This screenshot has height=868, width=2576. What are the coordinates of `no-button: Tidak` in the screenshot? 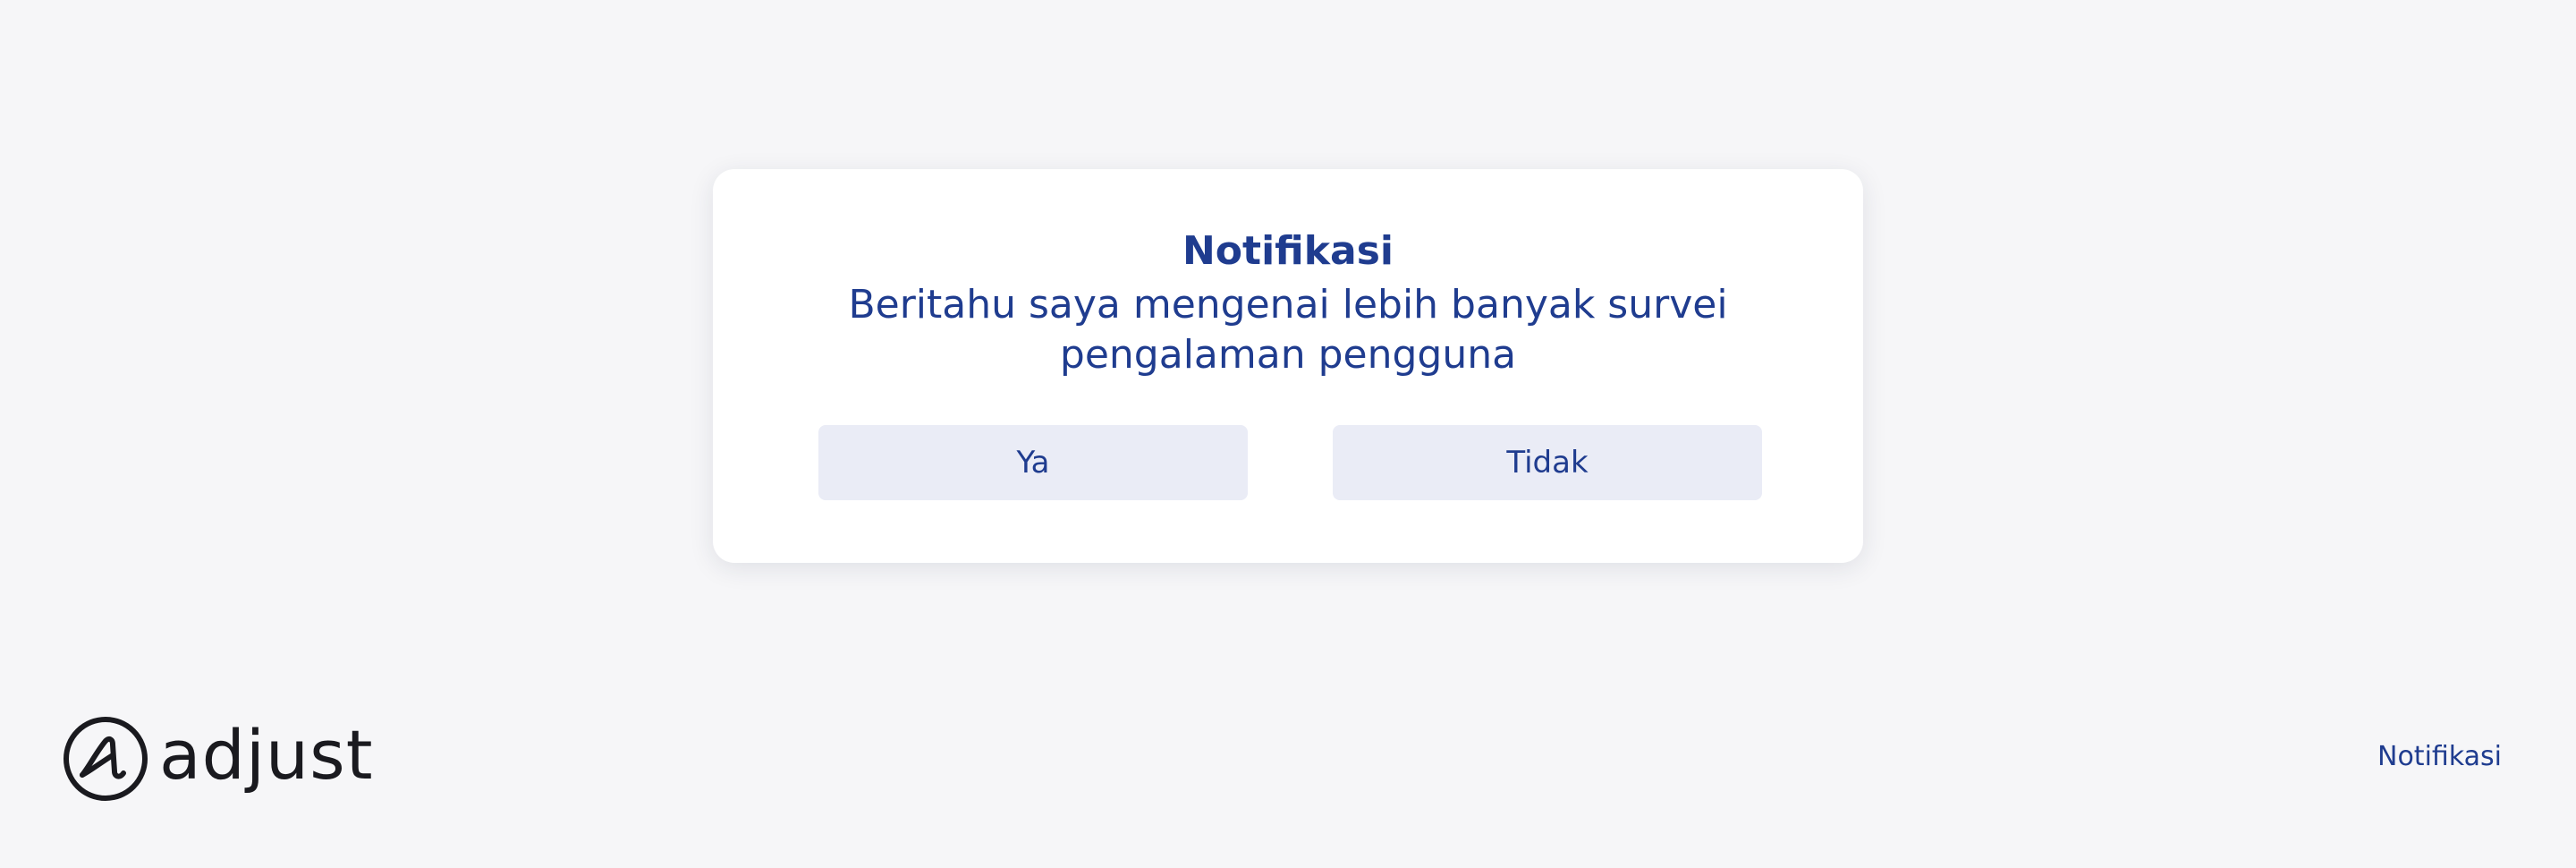 It's located at (1547, 463).